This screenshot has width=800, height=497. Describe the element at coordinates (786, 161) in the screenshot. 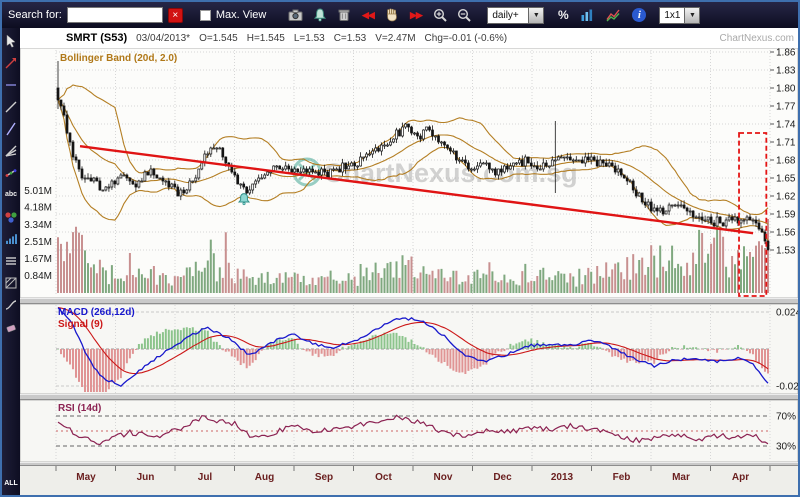

I see `svg-text: 1.68` at that location.